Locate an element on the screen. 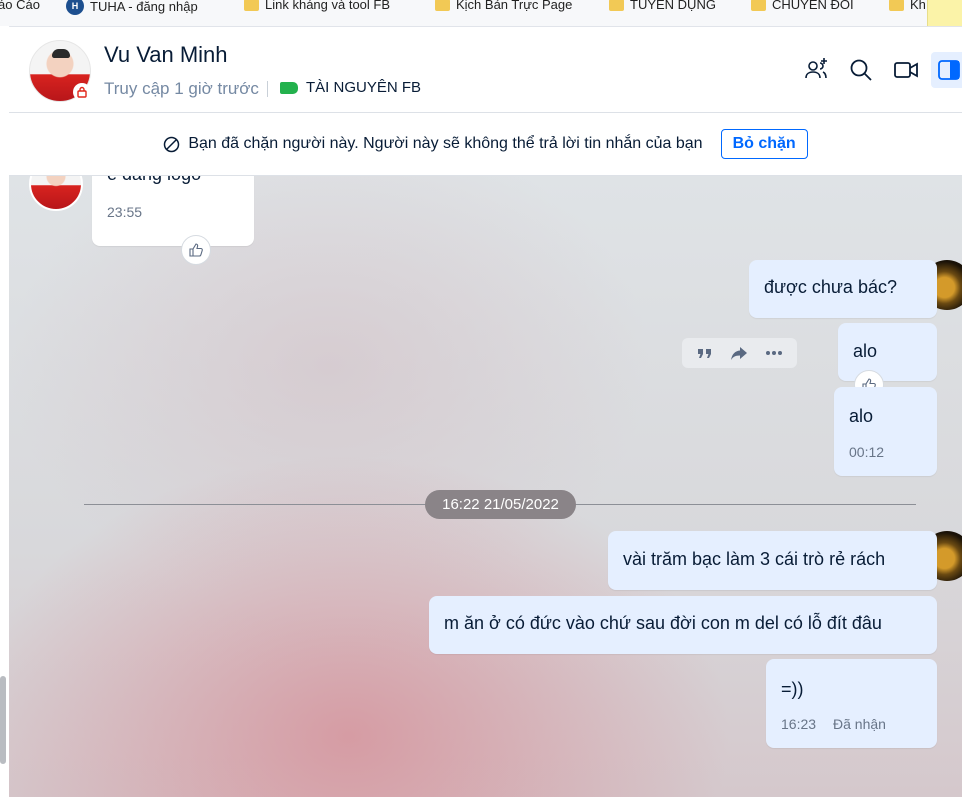 The height and width of the screenshot is (797, 962). message-time: 16:23 is located at coordinates (799, 724).